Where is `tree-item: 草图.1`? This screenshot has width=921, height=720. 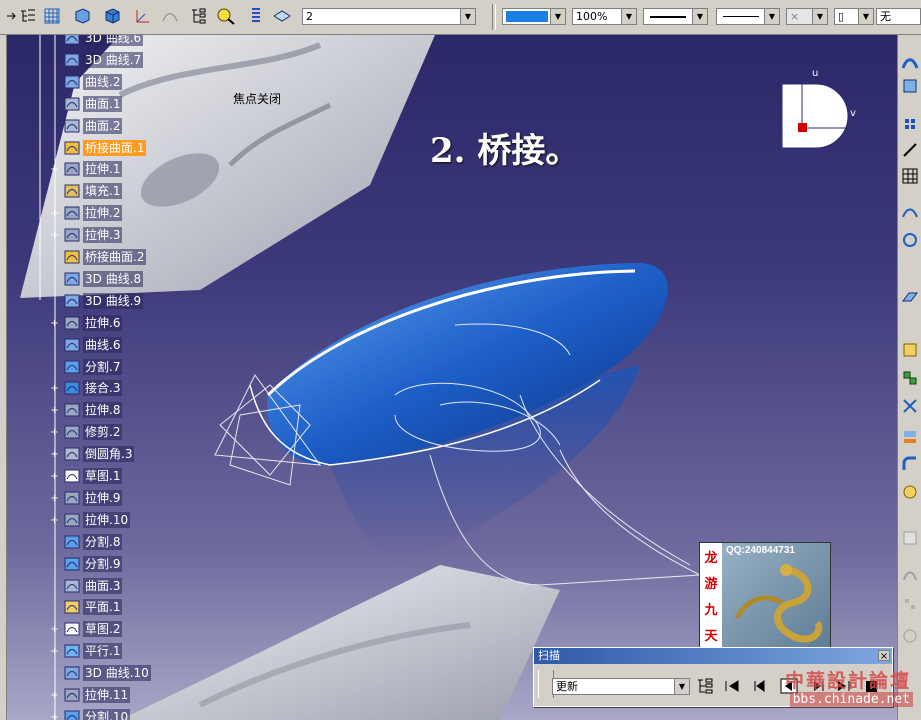
tree-item: 草图.1 is located at coordinates (93, 476).